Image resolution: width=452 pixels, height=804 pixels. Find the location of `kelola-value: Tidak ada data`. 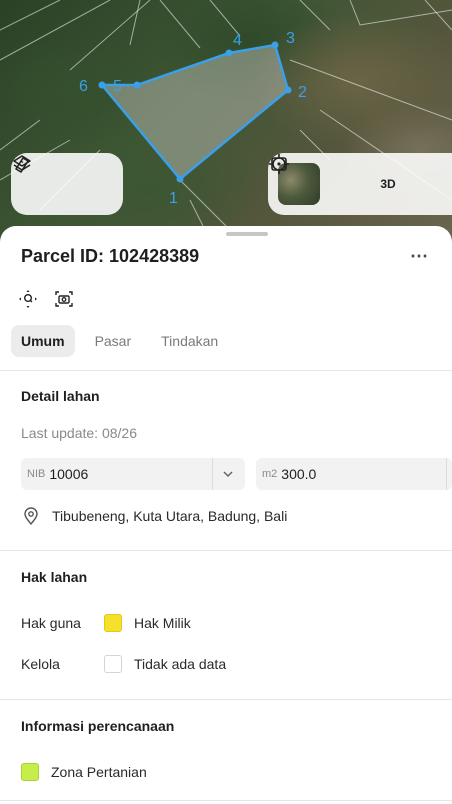

kelola-value: Tidak ada data is located at coordinates (180, 664).